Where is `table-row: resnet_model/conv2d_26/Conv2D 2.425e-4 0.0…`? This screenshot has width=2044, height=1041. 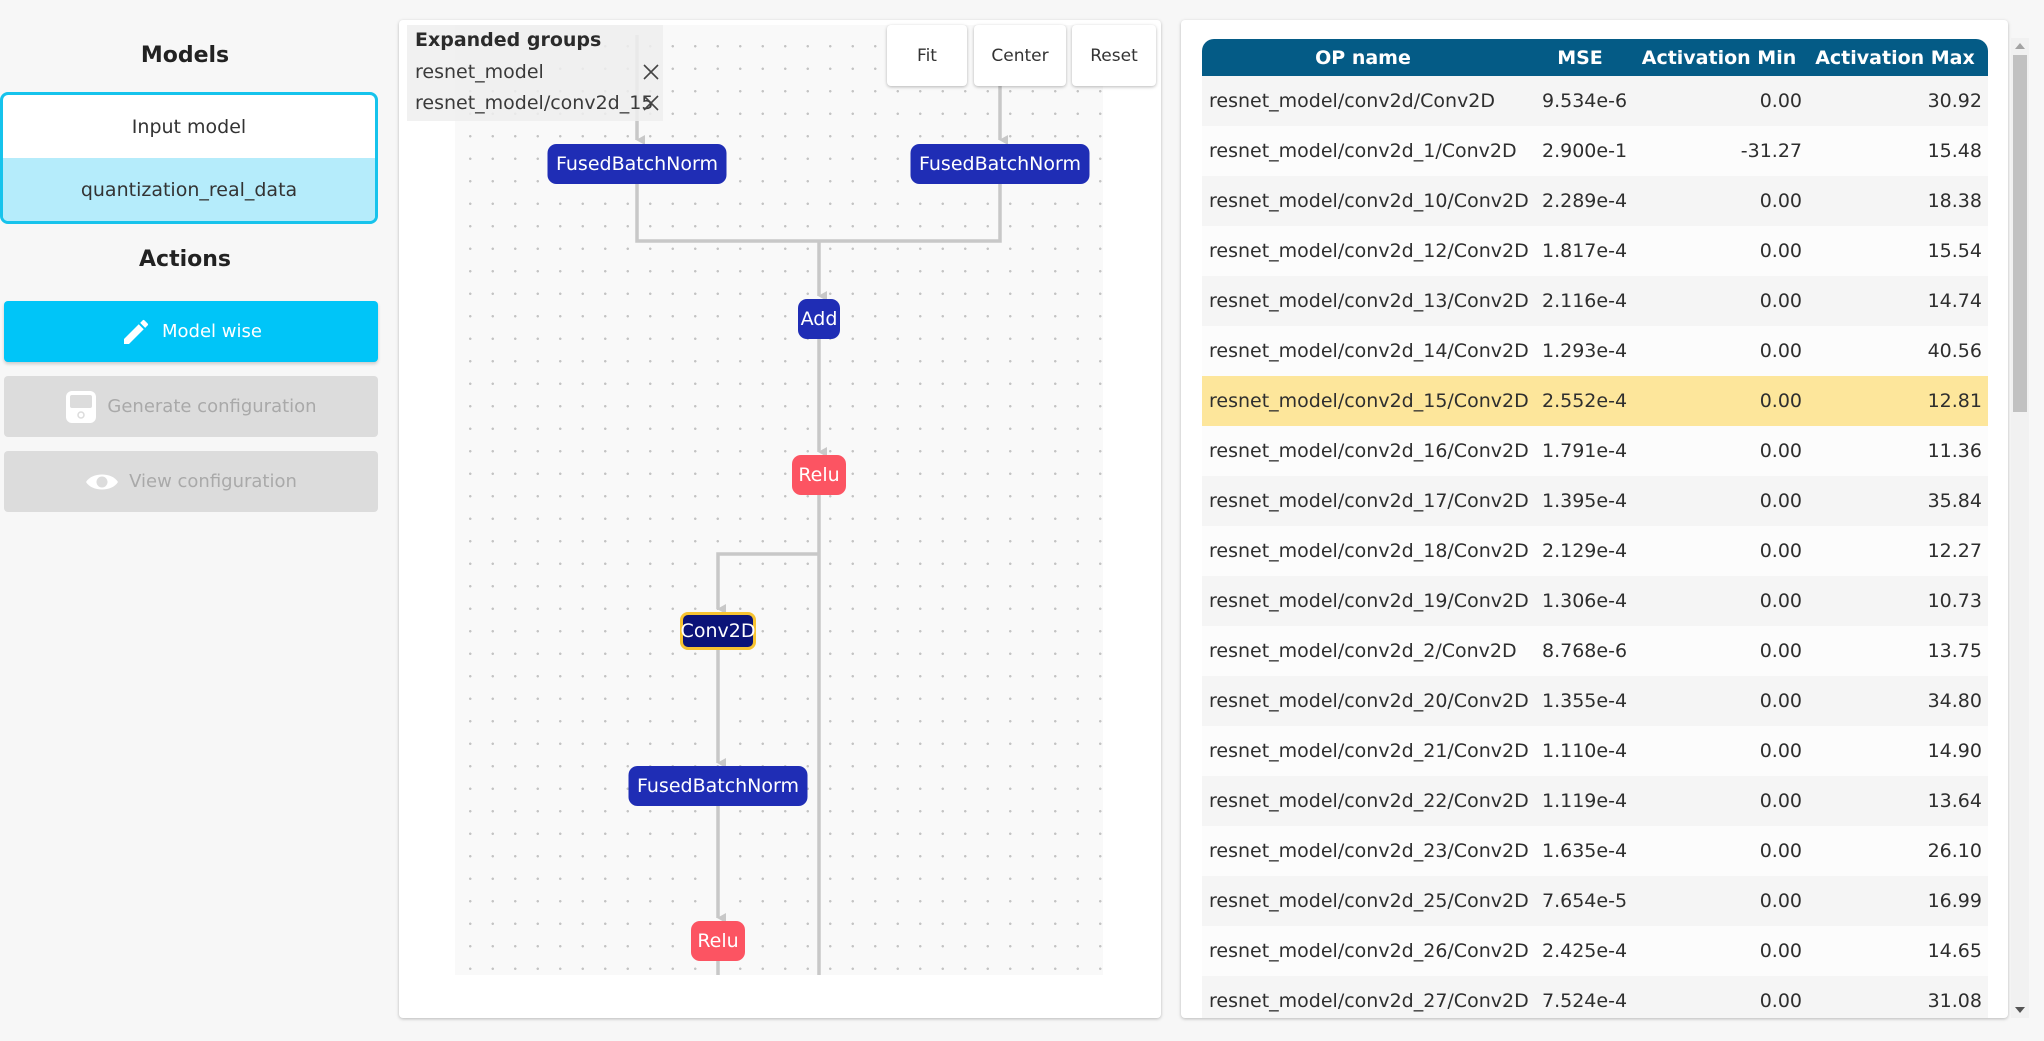
table-row: resnet_model/conv2d_26/Conv2D 2.425e-4 0.0… is located at coordinates (1595, 951).